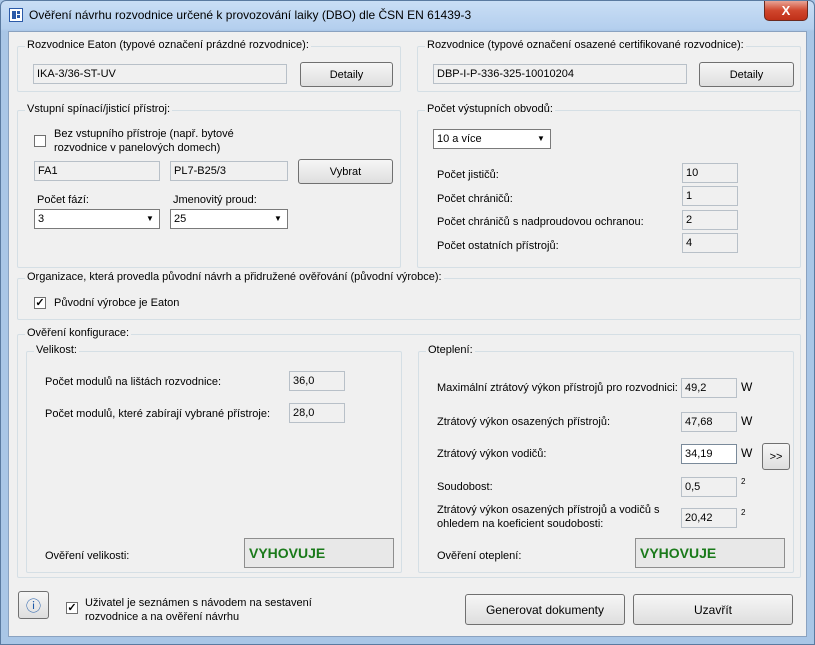 The image size is (815, 645). Describe the element at coordinates (40, 141) in the screenshot. I see `no-input-device-checkbox` at that location.